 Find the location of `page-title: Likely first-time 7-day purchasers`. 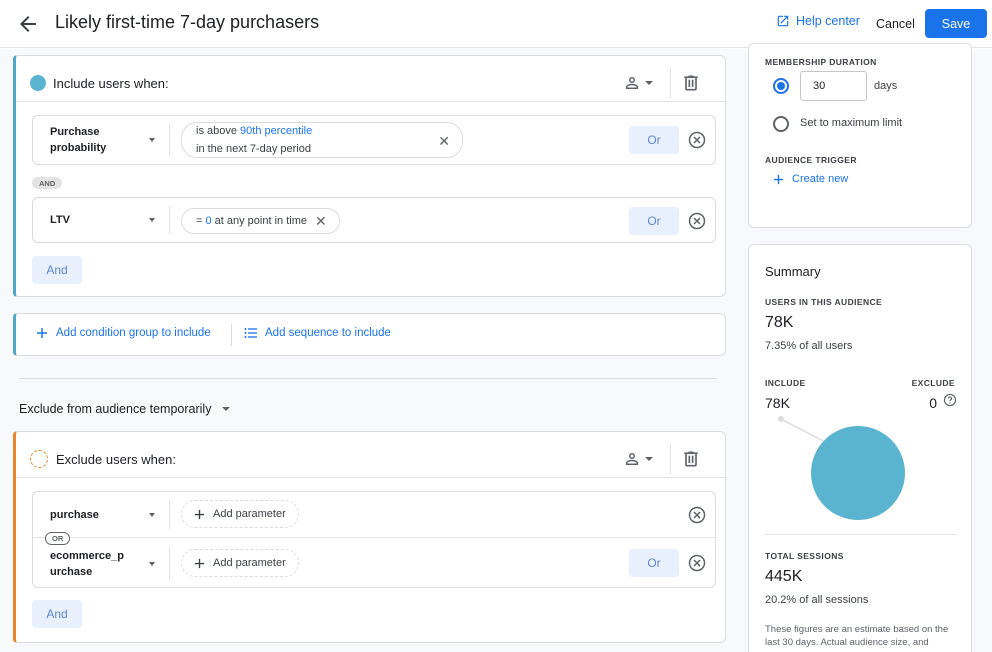

page-title: Likely first-time 7-day purchasers is located at coordinates (187, 22).